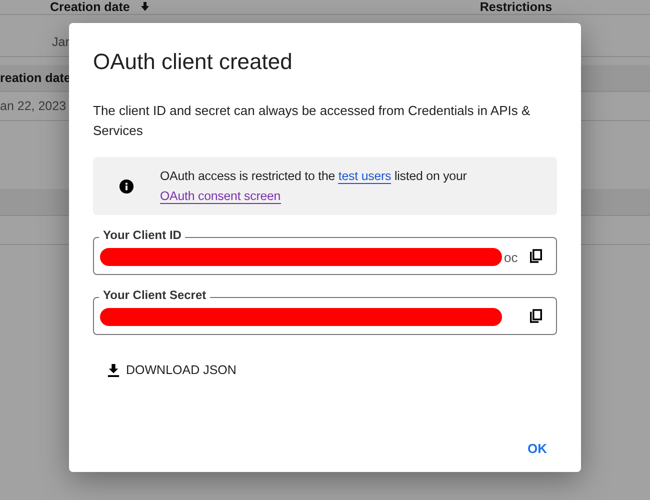  Describe the element at coordinates (145, 7) in the screenshot. I see `sort-arrow-icon` at that location.